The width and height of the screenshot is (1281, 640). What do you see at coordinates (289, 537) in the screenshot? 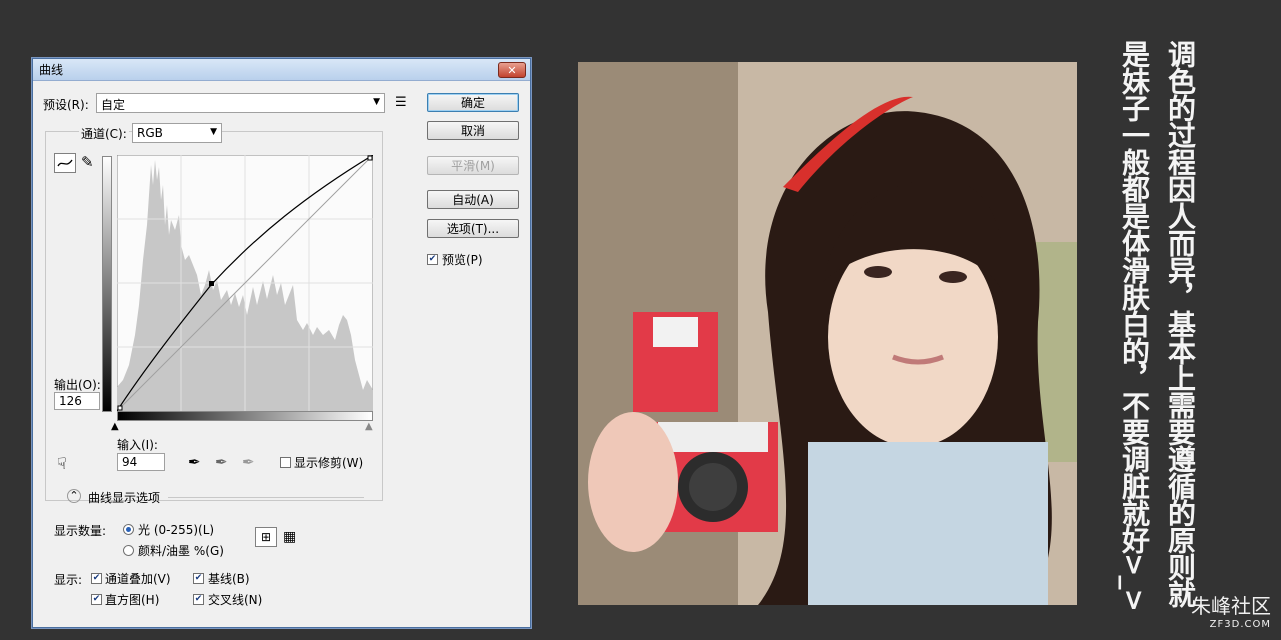
I see `grid-detailed-icon: ▦` at bounding box center [289, 537].